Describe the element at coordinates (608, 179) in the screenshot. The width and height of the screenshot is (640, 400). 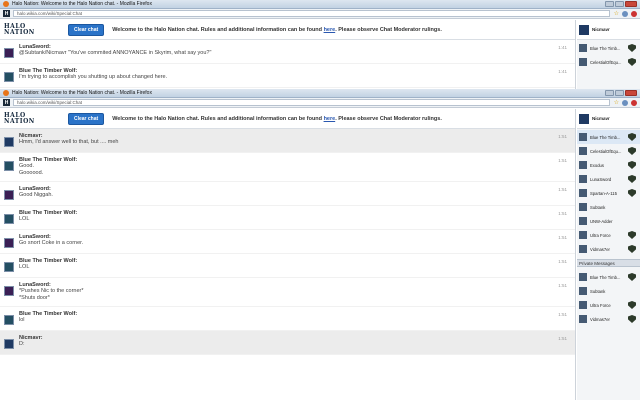
I see `user-list-item: LunaSword` at that location.